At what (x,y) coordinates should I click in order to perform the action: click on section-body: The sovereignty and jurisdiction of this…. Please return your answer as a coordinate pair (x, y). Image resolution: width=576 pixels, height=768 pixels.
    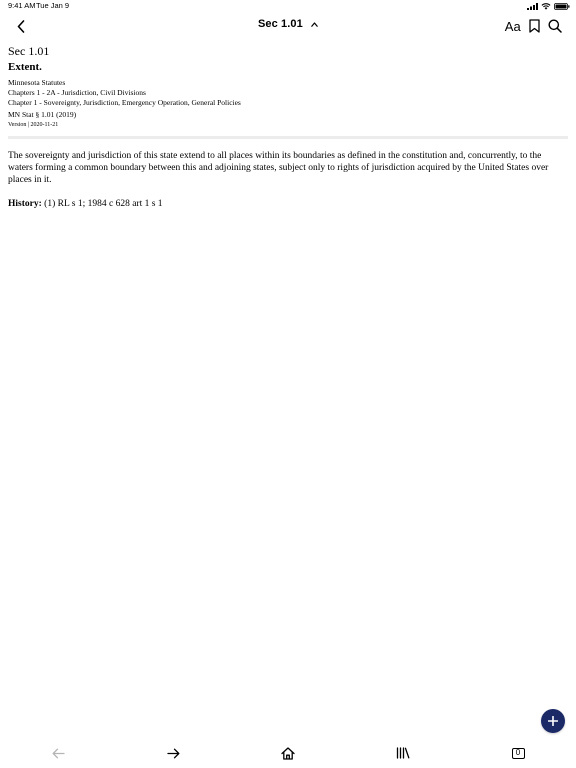
    Looking at the image, I should click on (278, 168).